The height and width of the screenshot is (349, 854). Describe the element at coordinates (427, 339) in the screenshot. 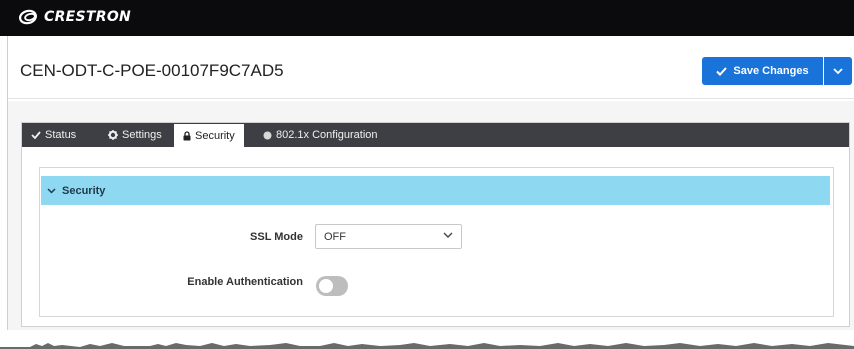

I see `torn-edge-decoration` at that location.